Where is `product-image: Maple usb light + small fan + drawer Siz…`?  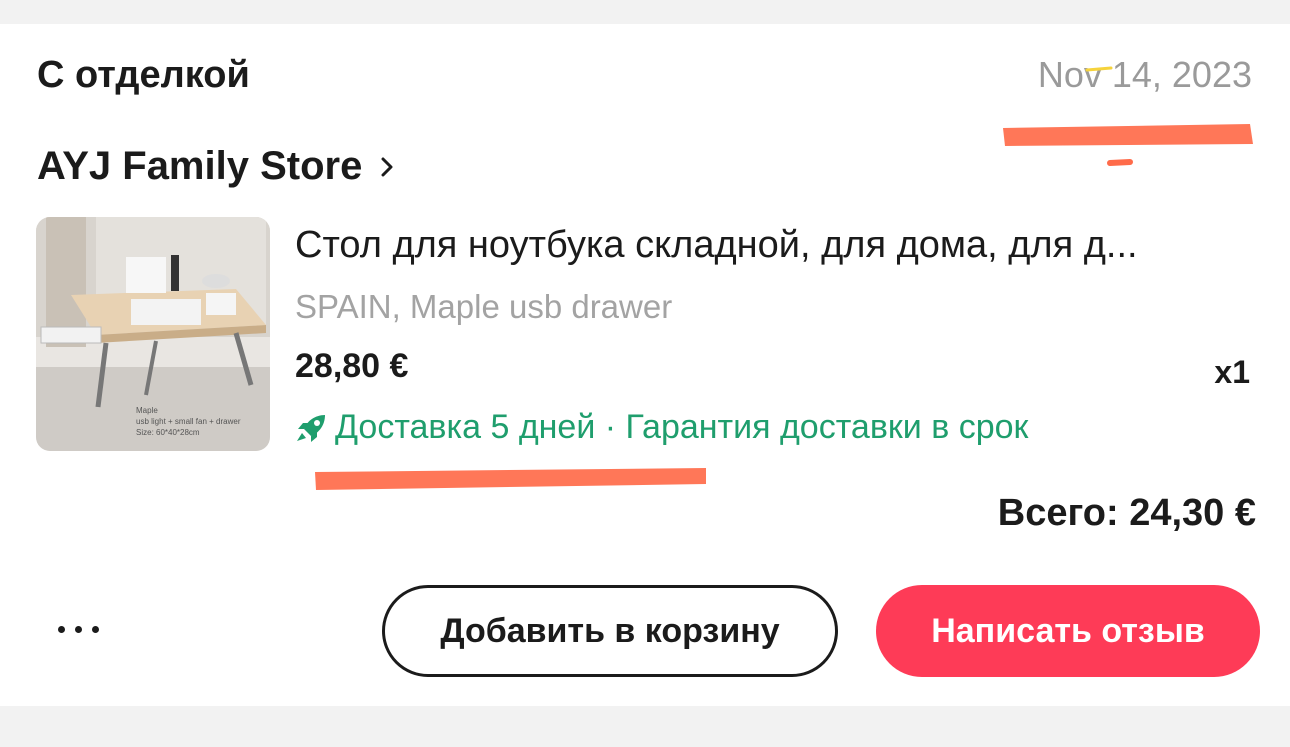
product-image: Maple usb light + small fan + drawer Siz… is located at coordinates (153, 334).